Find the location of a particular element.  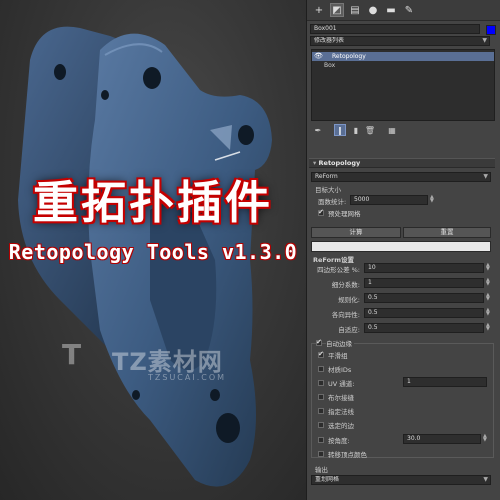

smooth-groups-label: 平滑组 is located at coordinates (338, 356).